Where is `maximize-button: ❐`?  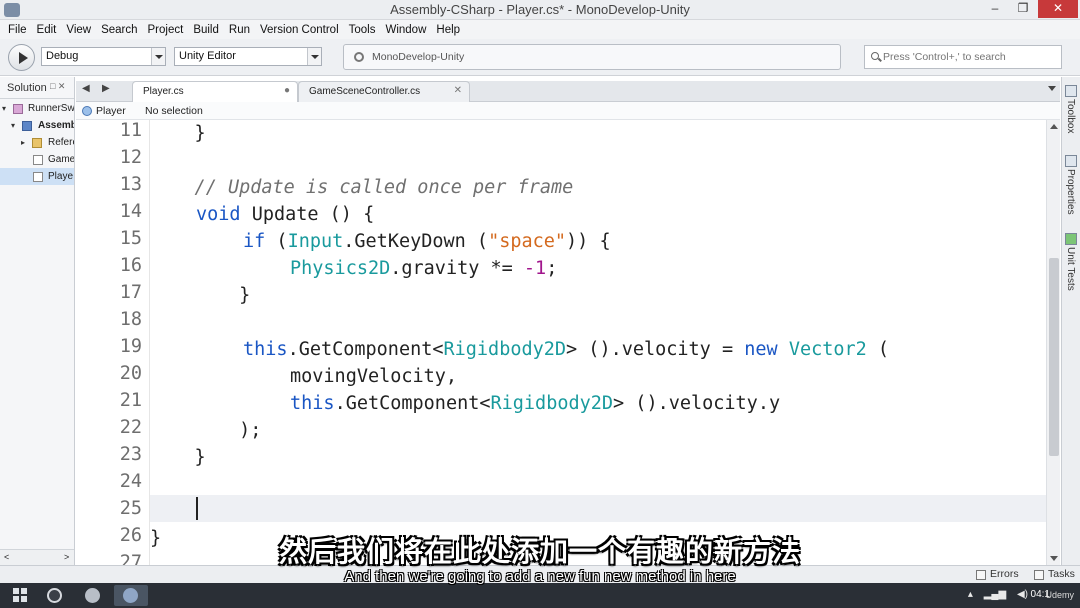
maximize-button: ❐ is located at coordinates (1023, 9).